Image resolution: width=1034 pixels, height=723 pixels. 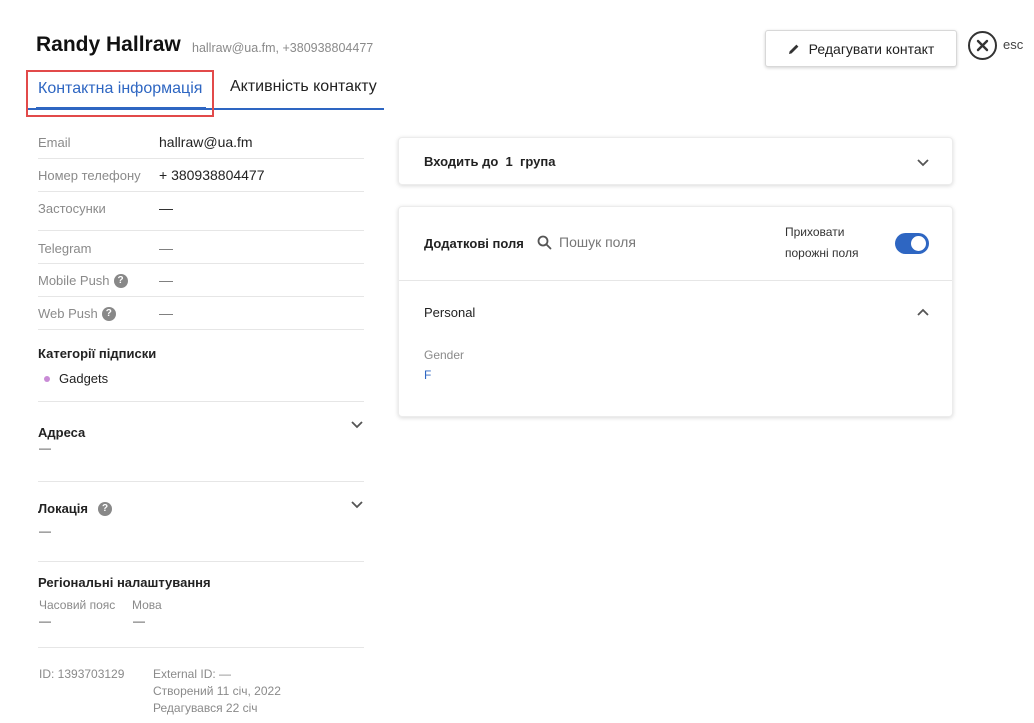 What do you see at coordinates (918, 243) in the screenshot?
I see `toggle-knob` at bounding box center [918, 243].